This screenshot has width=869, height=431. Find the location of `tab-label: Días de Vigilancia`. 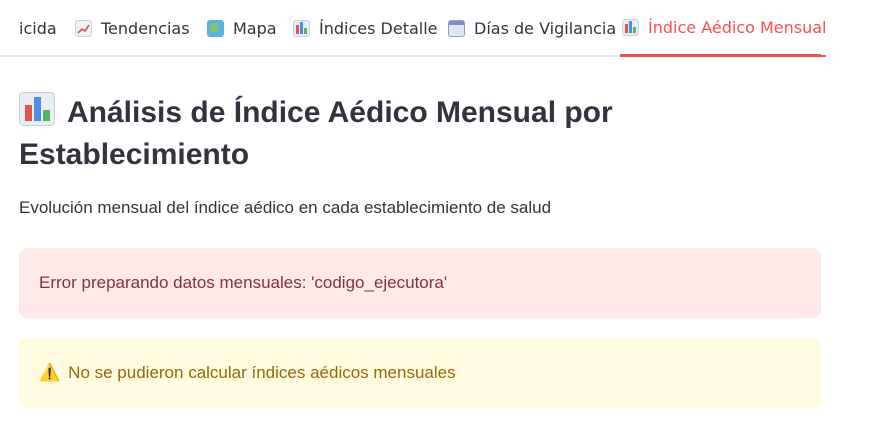

tab-label: Días de Vigilancia is located at coordinates (545, 28).